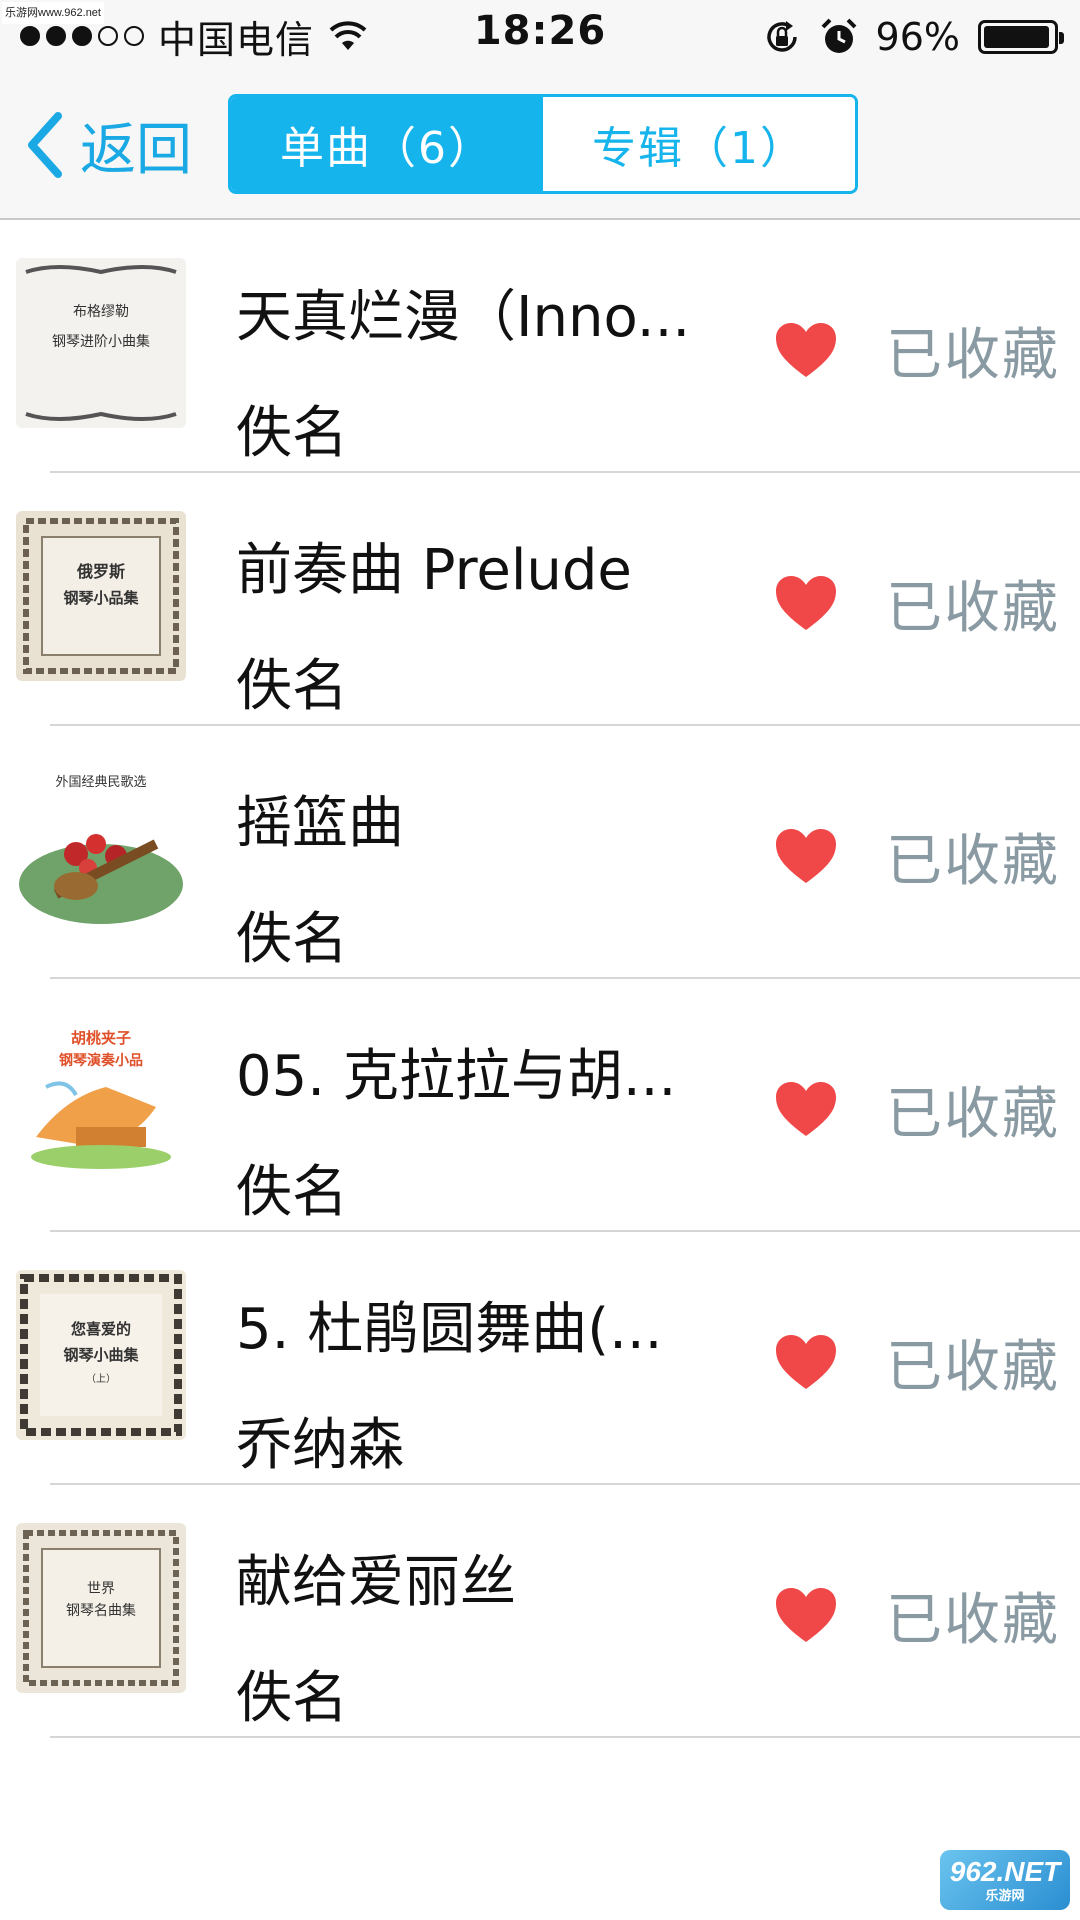  I want to click on svg-text: 您喜爱的, so click(100, 1329).